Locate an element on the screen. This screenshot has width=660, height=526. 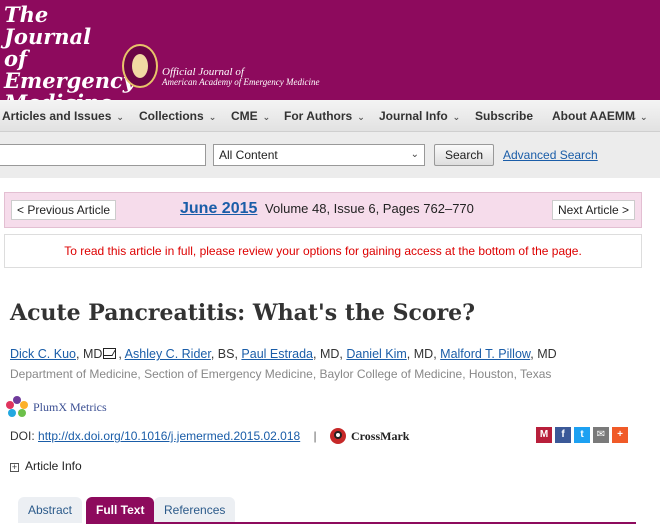
journal-title-line: Emergency is located at coordinates (69, 80).